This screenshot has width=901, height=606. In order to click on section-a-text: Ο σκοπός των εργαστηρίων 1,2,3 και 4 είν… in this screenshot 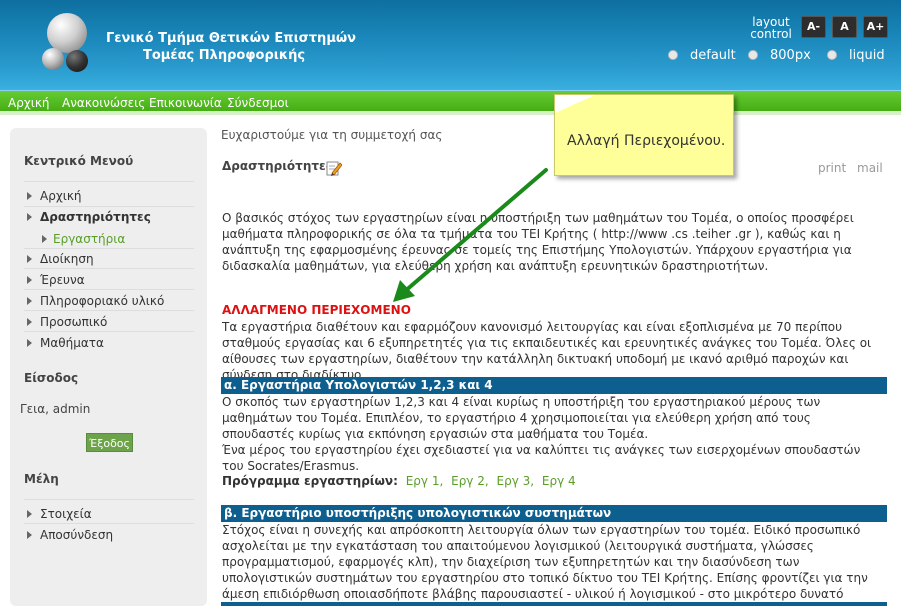, I will do `click(541, 434)`.